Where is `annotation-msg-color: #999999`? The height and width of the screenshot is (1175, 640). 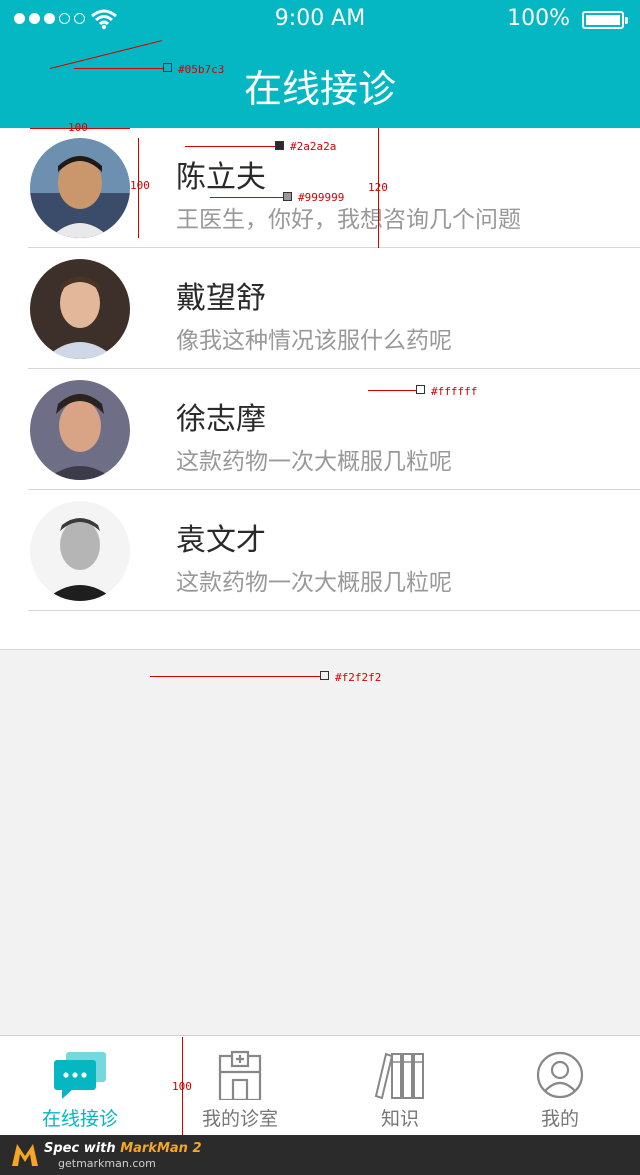 annotation-msg-color: #999999 is located at coordinates (321, 197).